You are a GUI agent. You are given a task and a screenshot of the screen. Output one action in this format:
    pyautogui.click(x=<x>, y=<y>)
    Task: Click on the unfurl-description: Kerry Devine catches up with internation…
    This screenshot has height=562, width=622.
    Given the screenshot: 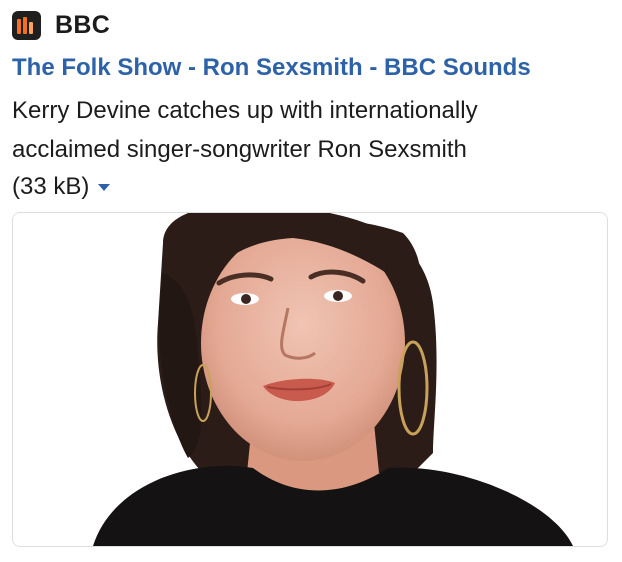 What is the action you would take?
    pyautogui.click(x=245, y=130)
    